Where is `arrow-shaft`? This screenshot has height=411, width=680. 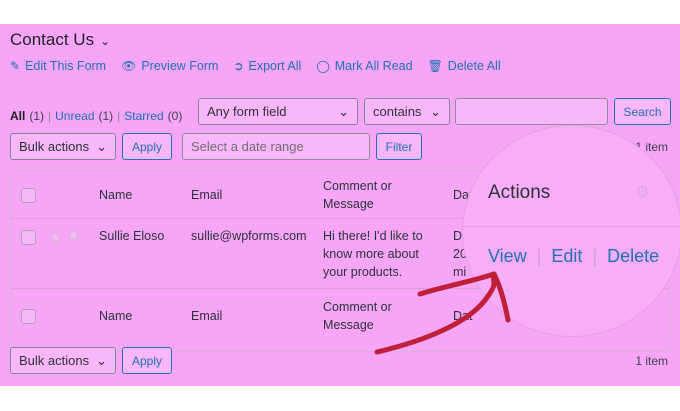 arrow-shaft is located at coordinates (435, 313).